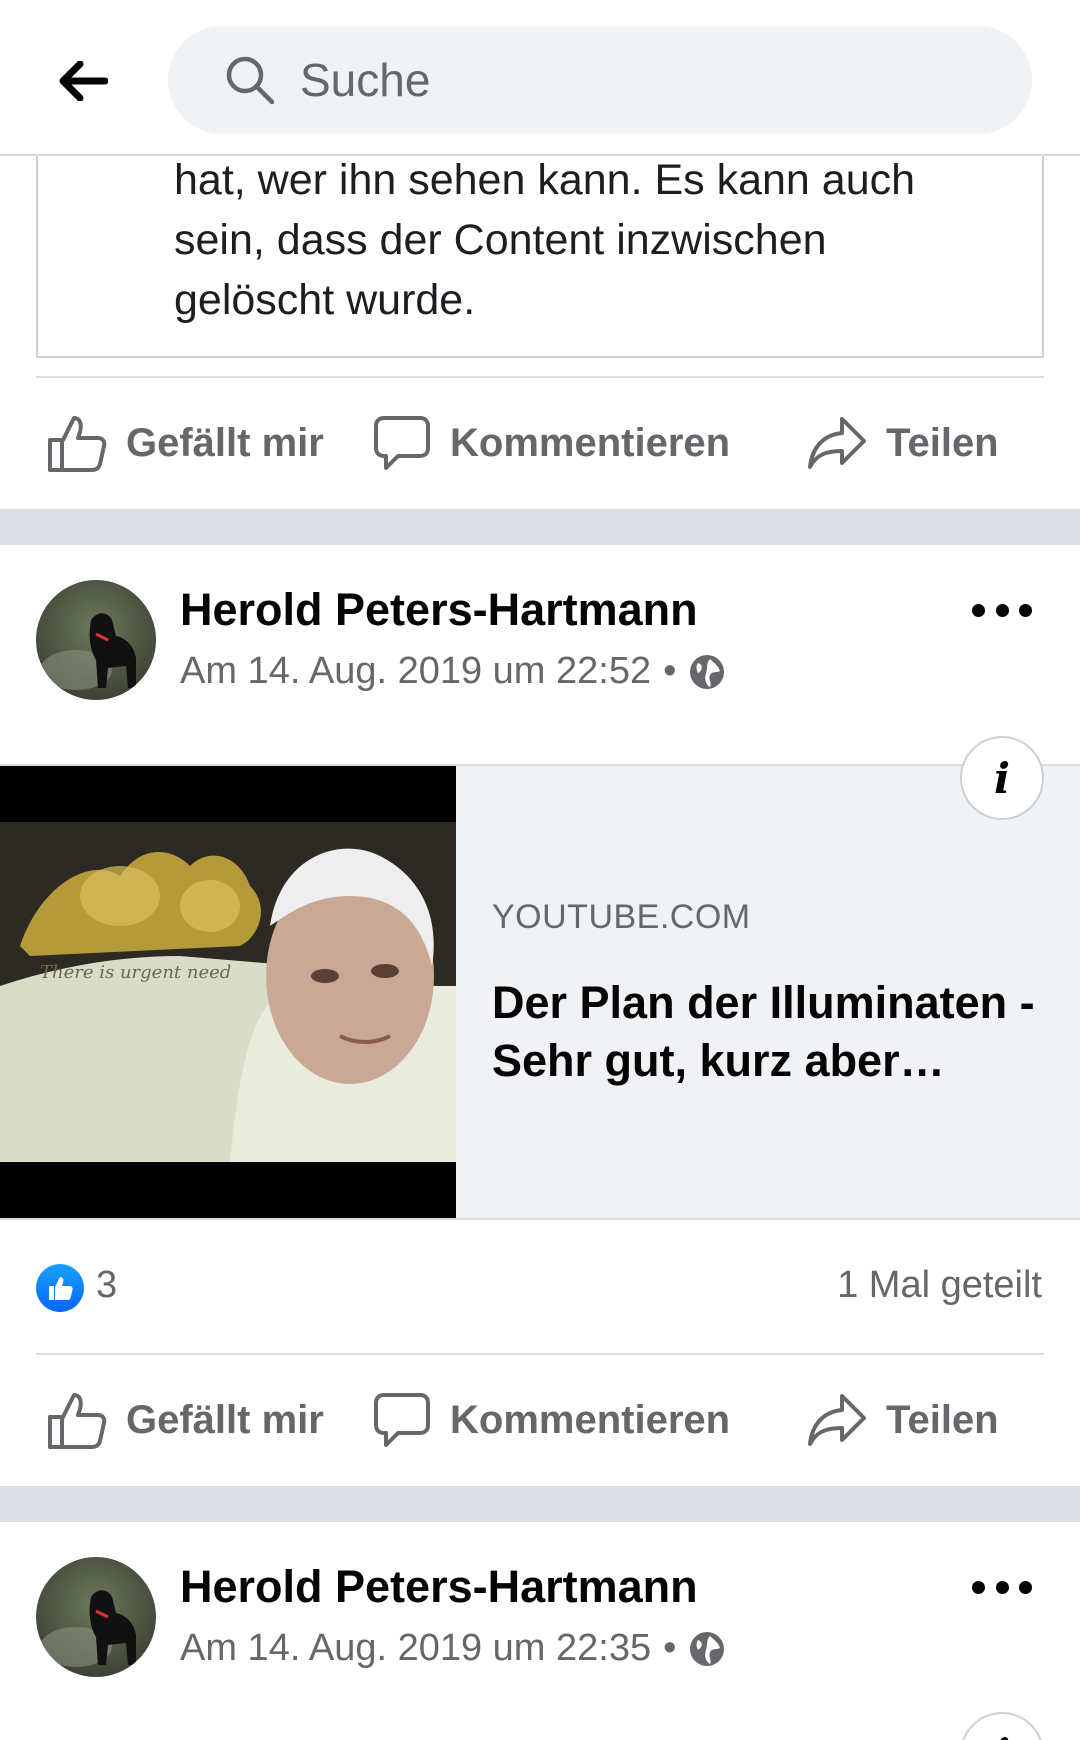 This screenshot has width=1080, height=1740. Describe the element at coordinates (135, 972) in the screenshot. I see `thumbnail-caption: There is urgent need` at that location.